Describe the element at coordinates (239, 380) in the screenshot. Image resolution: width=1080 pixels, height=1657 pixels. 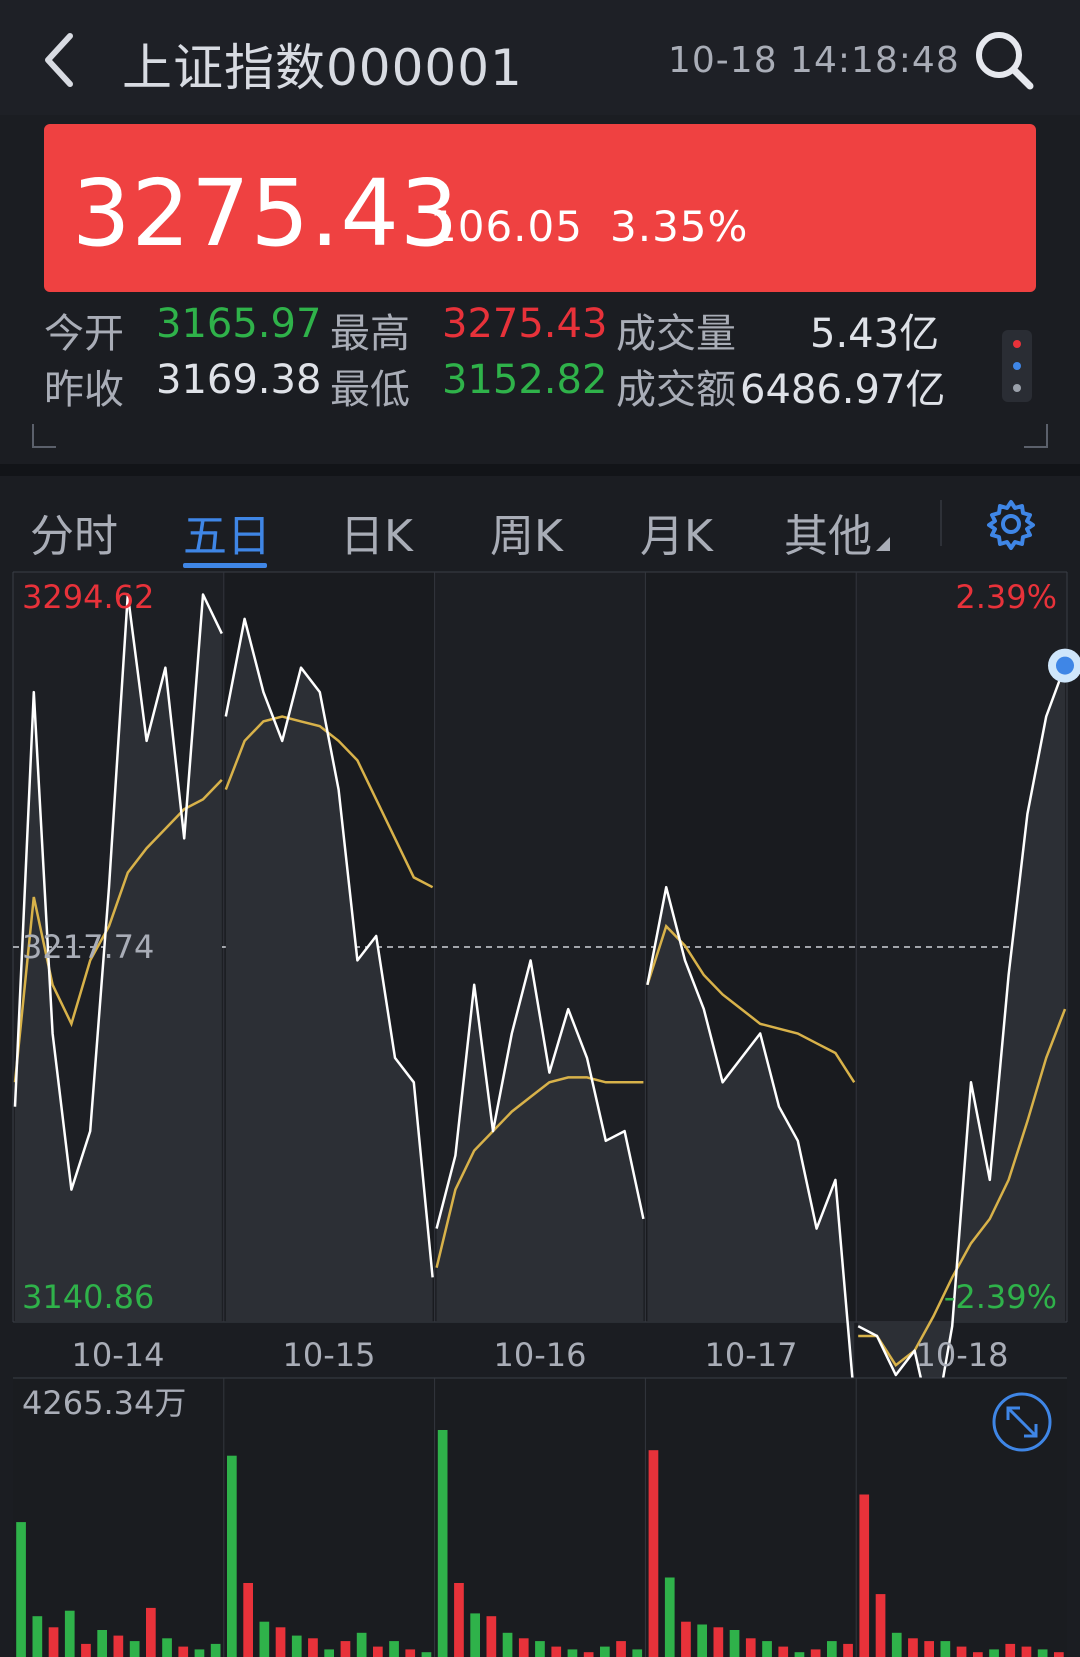
I see `prev-close-value: 3169.38` at that location.